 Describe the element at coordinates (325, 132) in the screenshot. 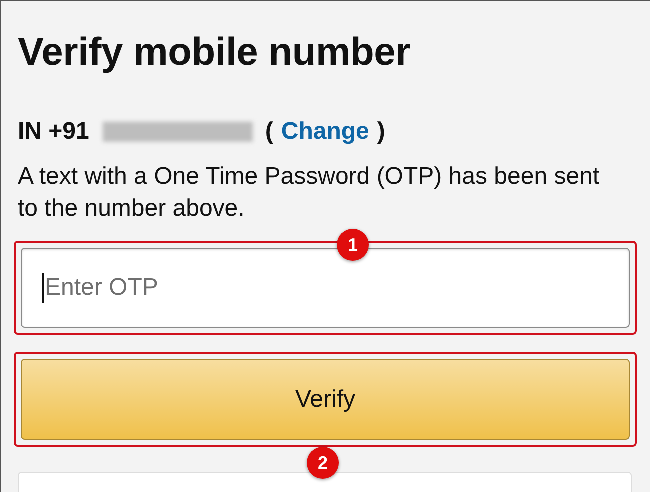

I see `change-link: Change` at that location.